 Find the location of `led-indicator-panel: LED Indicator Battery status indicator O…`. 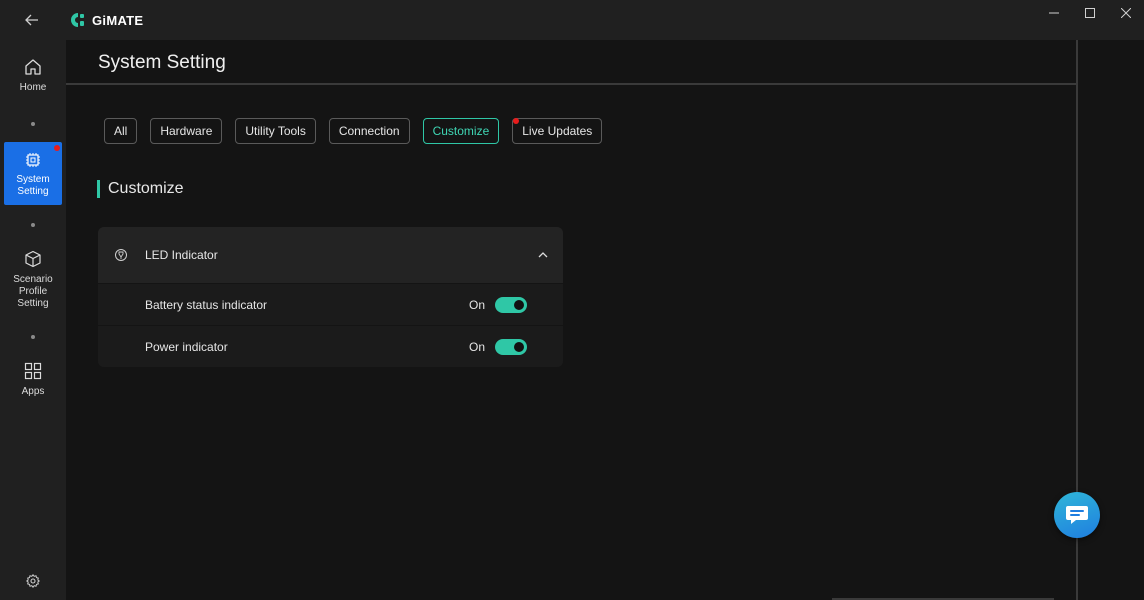

led-indicator-panel: LED Indicator Battery status indicator O… is located at coordinates (330, 297).